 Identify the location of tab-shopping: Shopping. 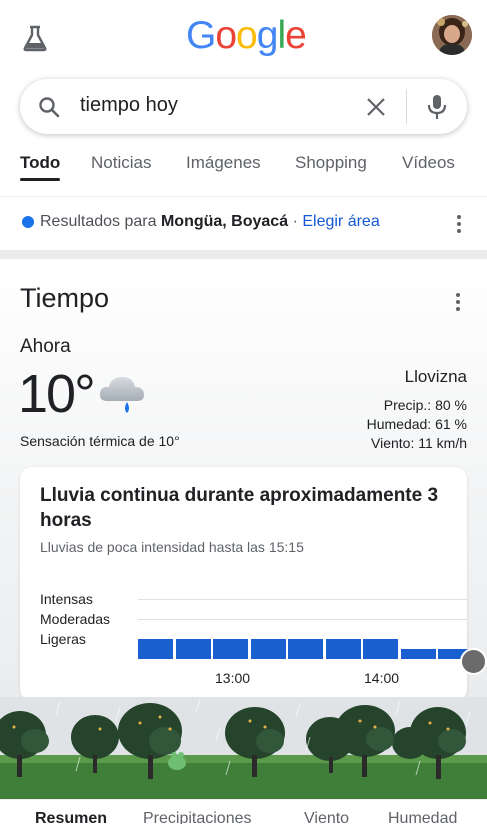
(331, 163).